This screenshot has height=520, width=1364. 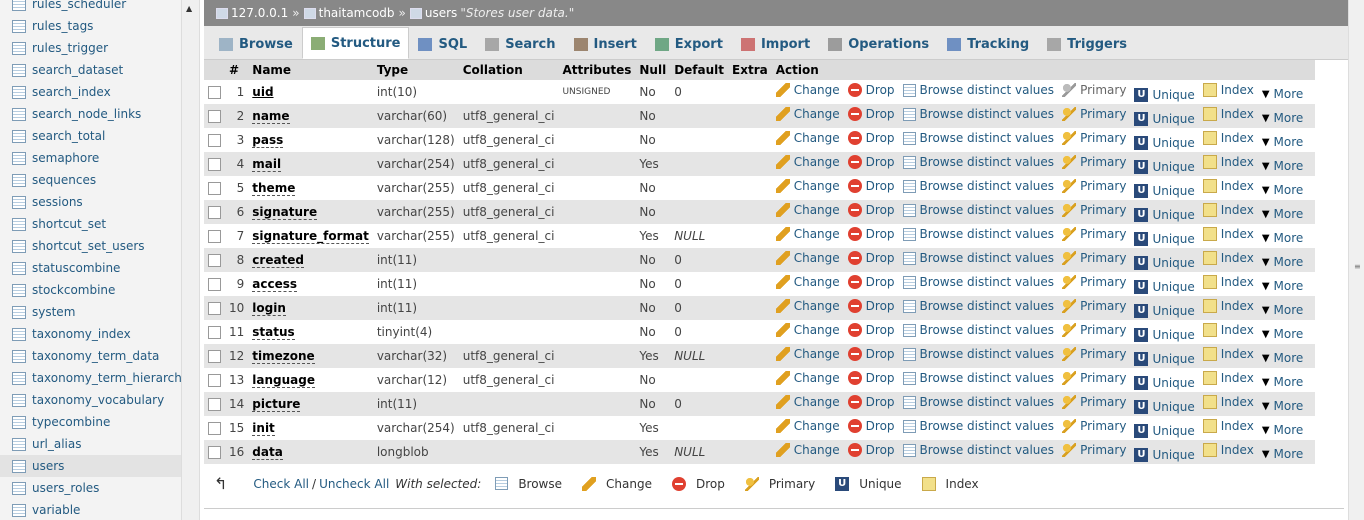 What do you see at coordinates (355, 43) in the screenshot?
I see `tab-structure: Structure` at bounding box center [355, 43].